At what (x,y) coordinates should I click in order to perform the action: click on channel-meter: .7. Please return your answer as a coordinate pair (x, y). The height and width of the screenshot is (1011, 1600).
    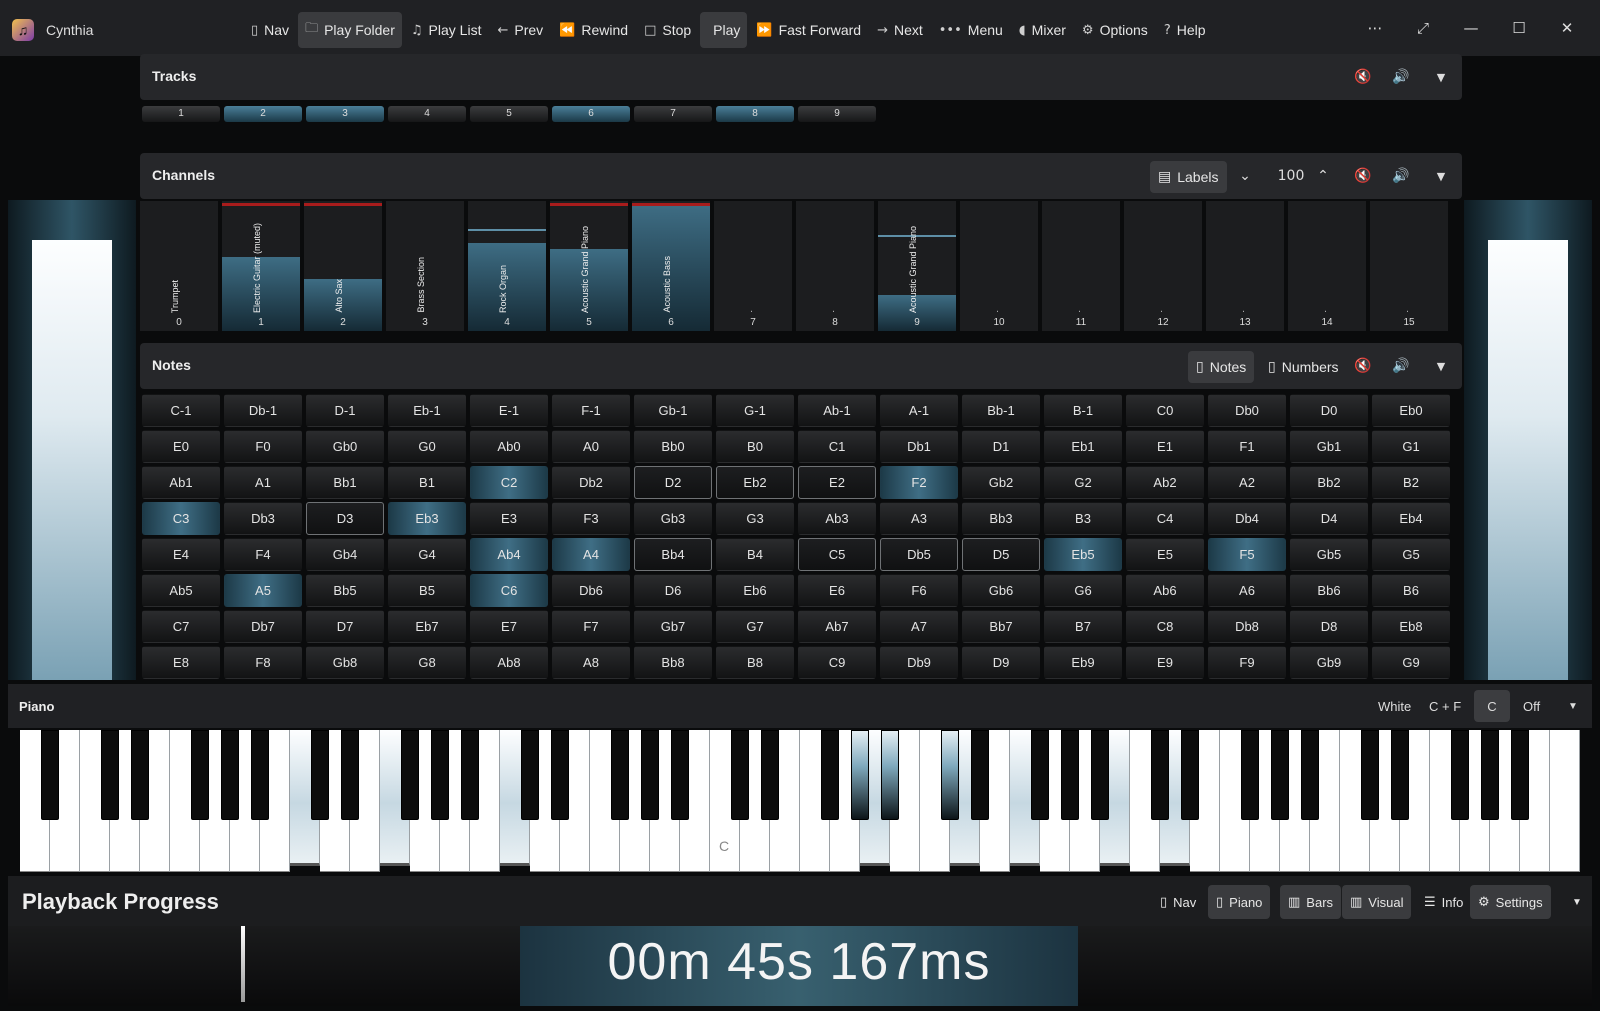
    Looking at the image, I should click on (753, 266).